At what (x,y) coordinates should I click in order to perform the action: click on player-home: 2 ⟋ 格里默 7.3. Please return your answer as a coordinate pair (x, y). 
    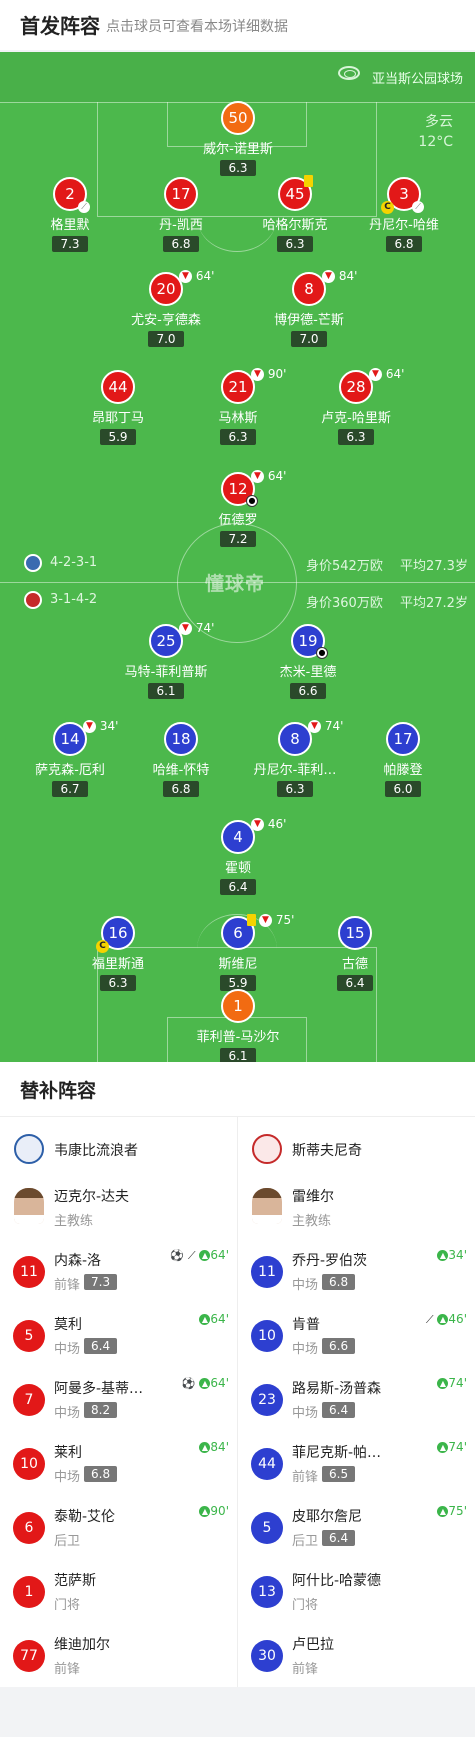
    Looking at the image, I should click on (70, 214).